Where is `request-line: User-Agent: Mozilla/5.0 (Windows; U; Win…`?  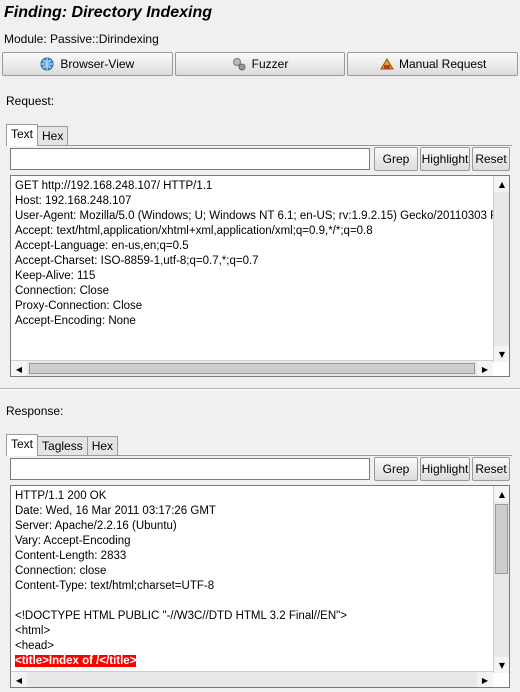 request-line: User-Agent: Mozilla/5.0 (Windows; U; Win… is located at coordinates (257, 216).